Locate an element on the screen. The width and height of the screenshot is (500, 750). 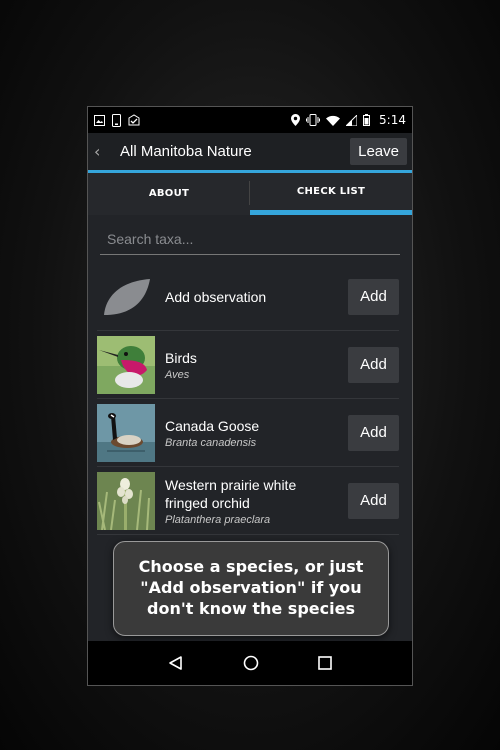
wifi-icon is located at coordinates (333, 120).